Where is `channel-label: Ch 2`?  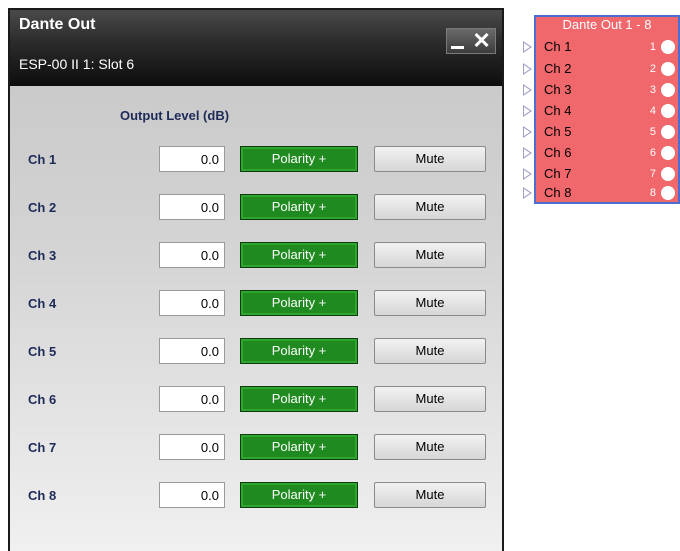 channel-label: Ch 2 is located at coordinates (42, 207).